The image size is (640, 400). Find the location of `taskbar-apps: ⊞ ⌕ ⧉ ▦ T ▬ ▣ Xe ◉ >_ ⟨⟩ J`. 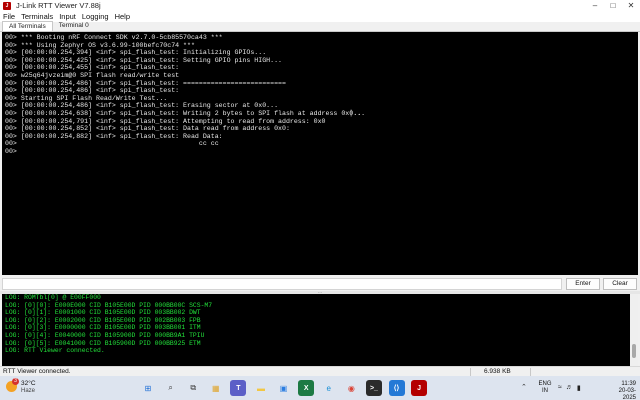

taskbar-apps: ⊞ ⌕ ⧉ ▦ T ▬ ▣ Xe ◉ >_ ⟨⟩ J is located at coordinates (287, 388).